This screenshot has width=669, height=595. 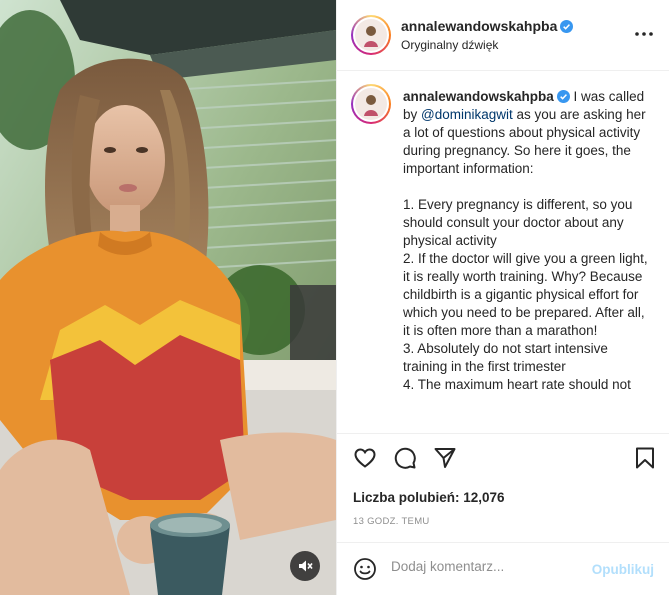 I want to click on emoji-button, so click(x=365, y=571).